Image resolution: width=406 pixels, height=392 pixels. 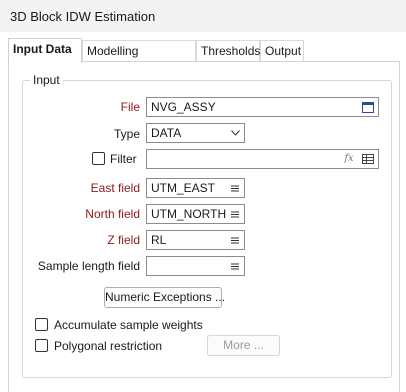 I want to click on polygonal-restriction-label: Polygonal restriction, so click(x=108, y=346).